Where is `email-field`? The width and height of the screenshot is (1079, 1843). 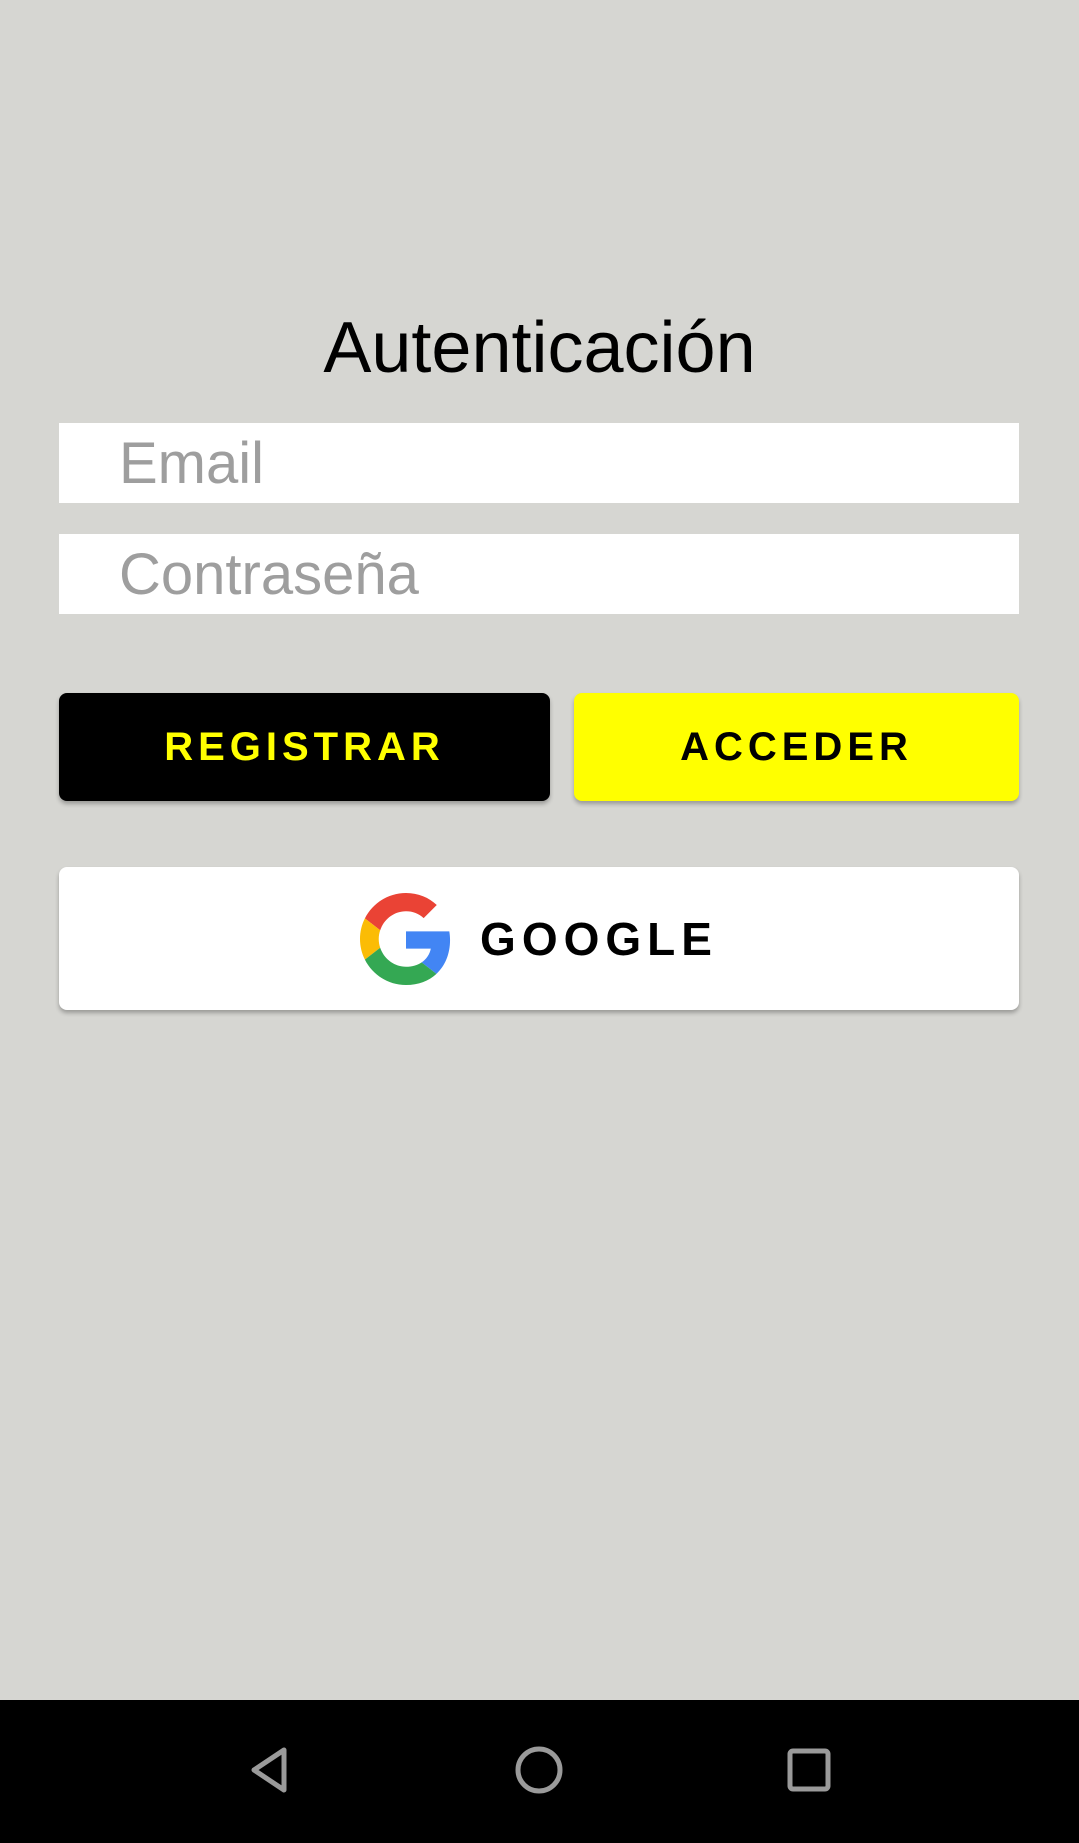
email-field is located at coordinates (539, 463).